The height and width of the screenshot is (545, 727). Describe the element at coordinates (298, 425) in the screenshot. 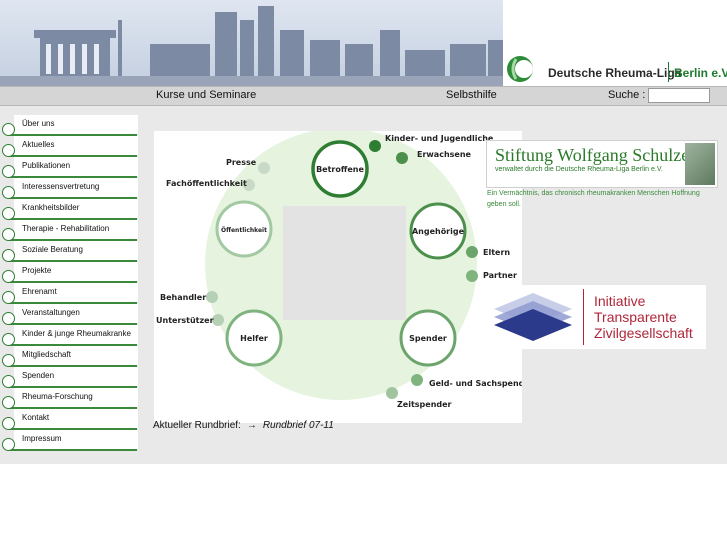

I see `rundbrief-link: Rundbrief 07-11` at that location.